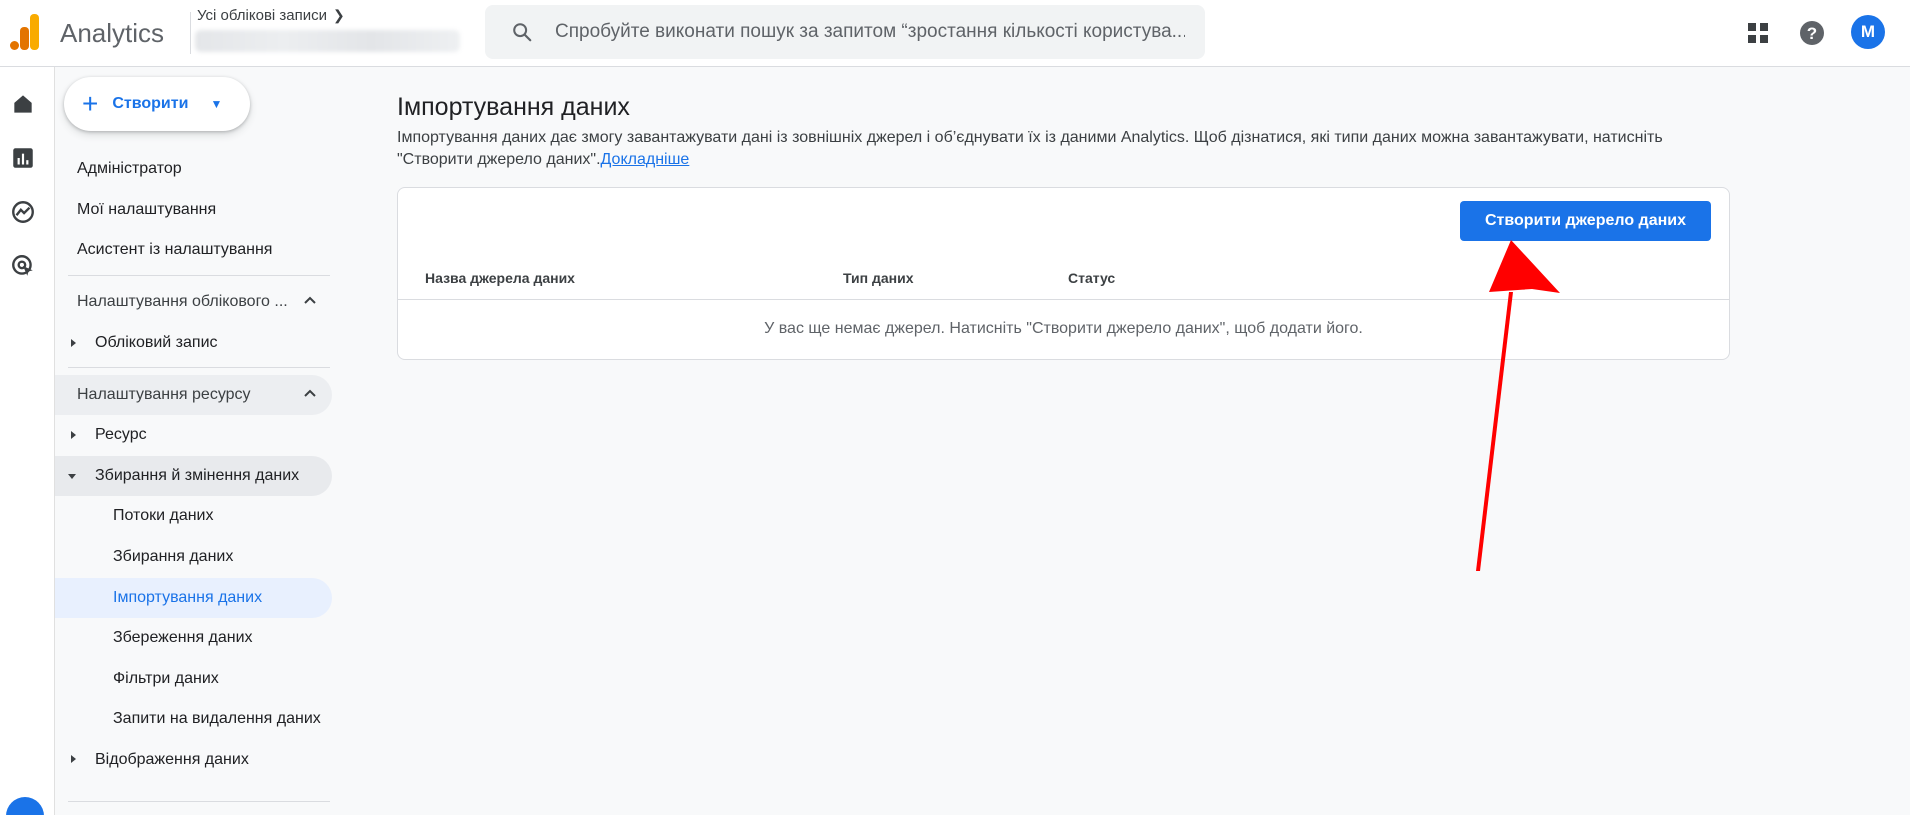 The width and height of the screenshot is (1910, 815). I want to click on sidebar-item-data-display: Відображення даних, so click(172, 760).